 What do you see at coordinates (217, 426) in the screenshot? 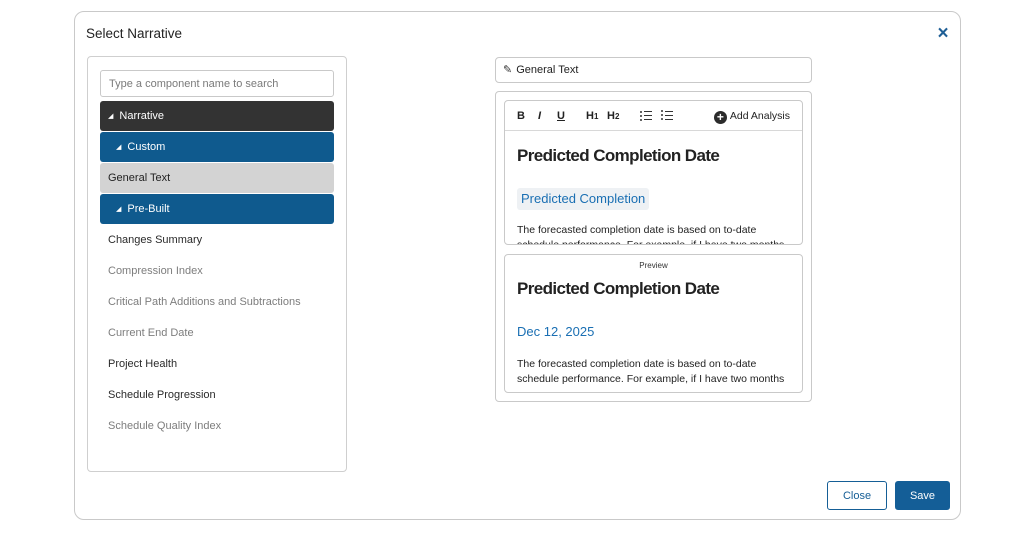
I see `tree-item-schedule-quality-index: Schedule Quality Index` at bounding box center [217, 426].